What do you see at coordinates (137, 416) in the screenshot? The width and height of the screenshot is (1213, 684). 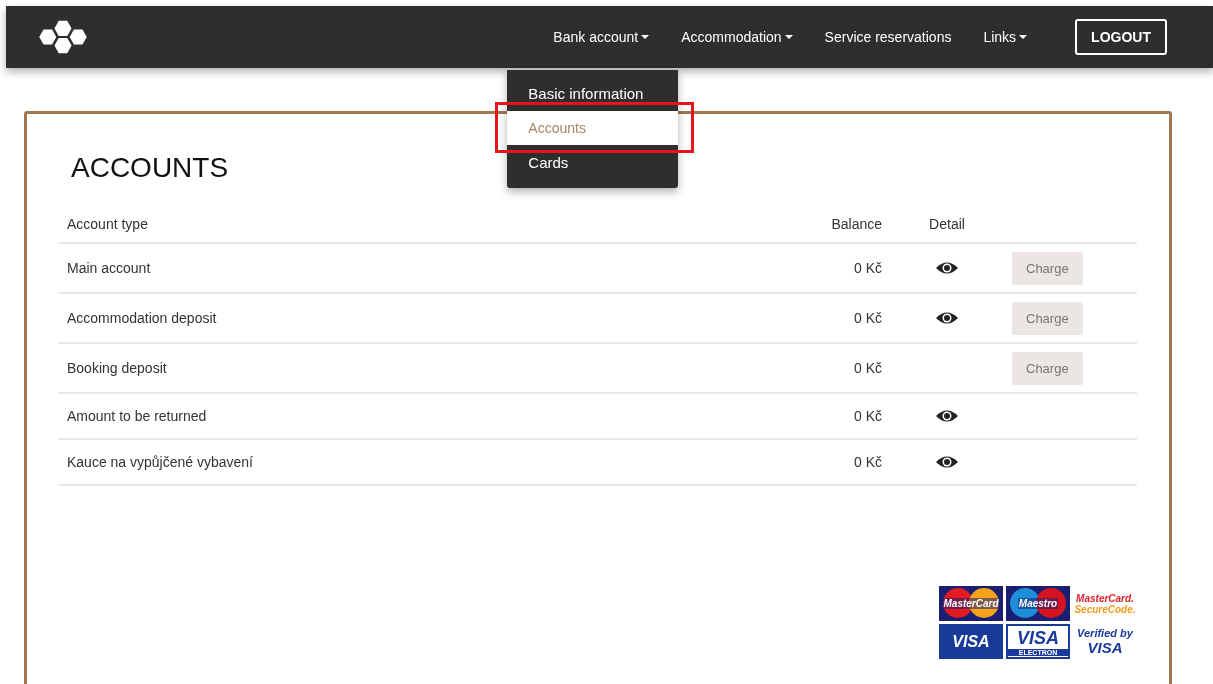 I see `account-type-cell-text: Amount to be returned` at bounding box center [137, 416].